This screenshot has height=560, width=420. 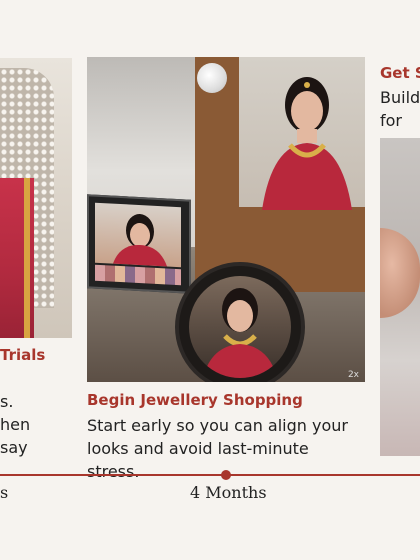 What do you see at coordinates (36, 198) in the screenshot?
I see `bridal-outfit-photo` at bounding box center [36, 198].